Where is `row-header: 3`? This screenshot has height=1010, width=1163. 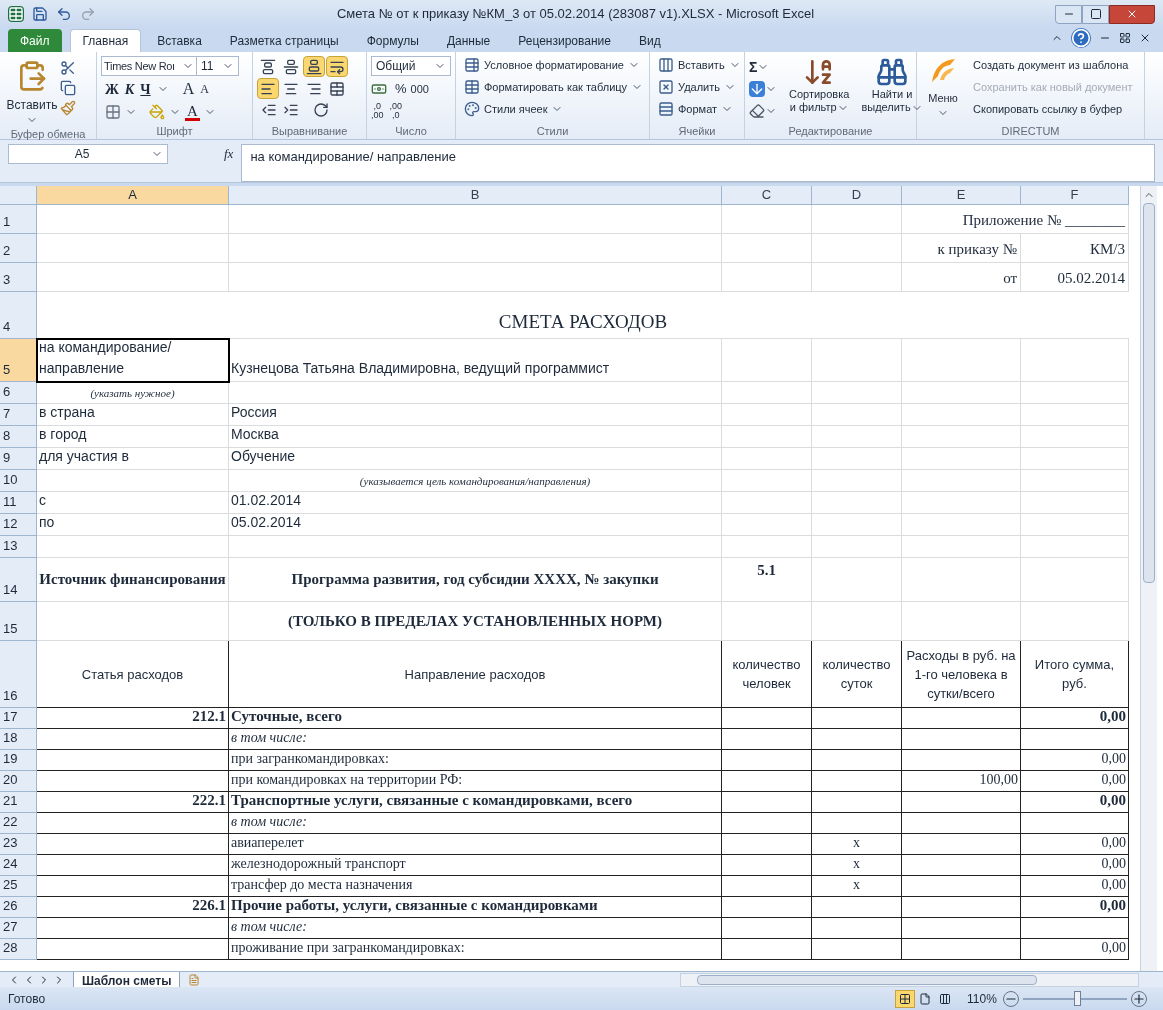
row-header: 3 is located at coordinates (18, 277).